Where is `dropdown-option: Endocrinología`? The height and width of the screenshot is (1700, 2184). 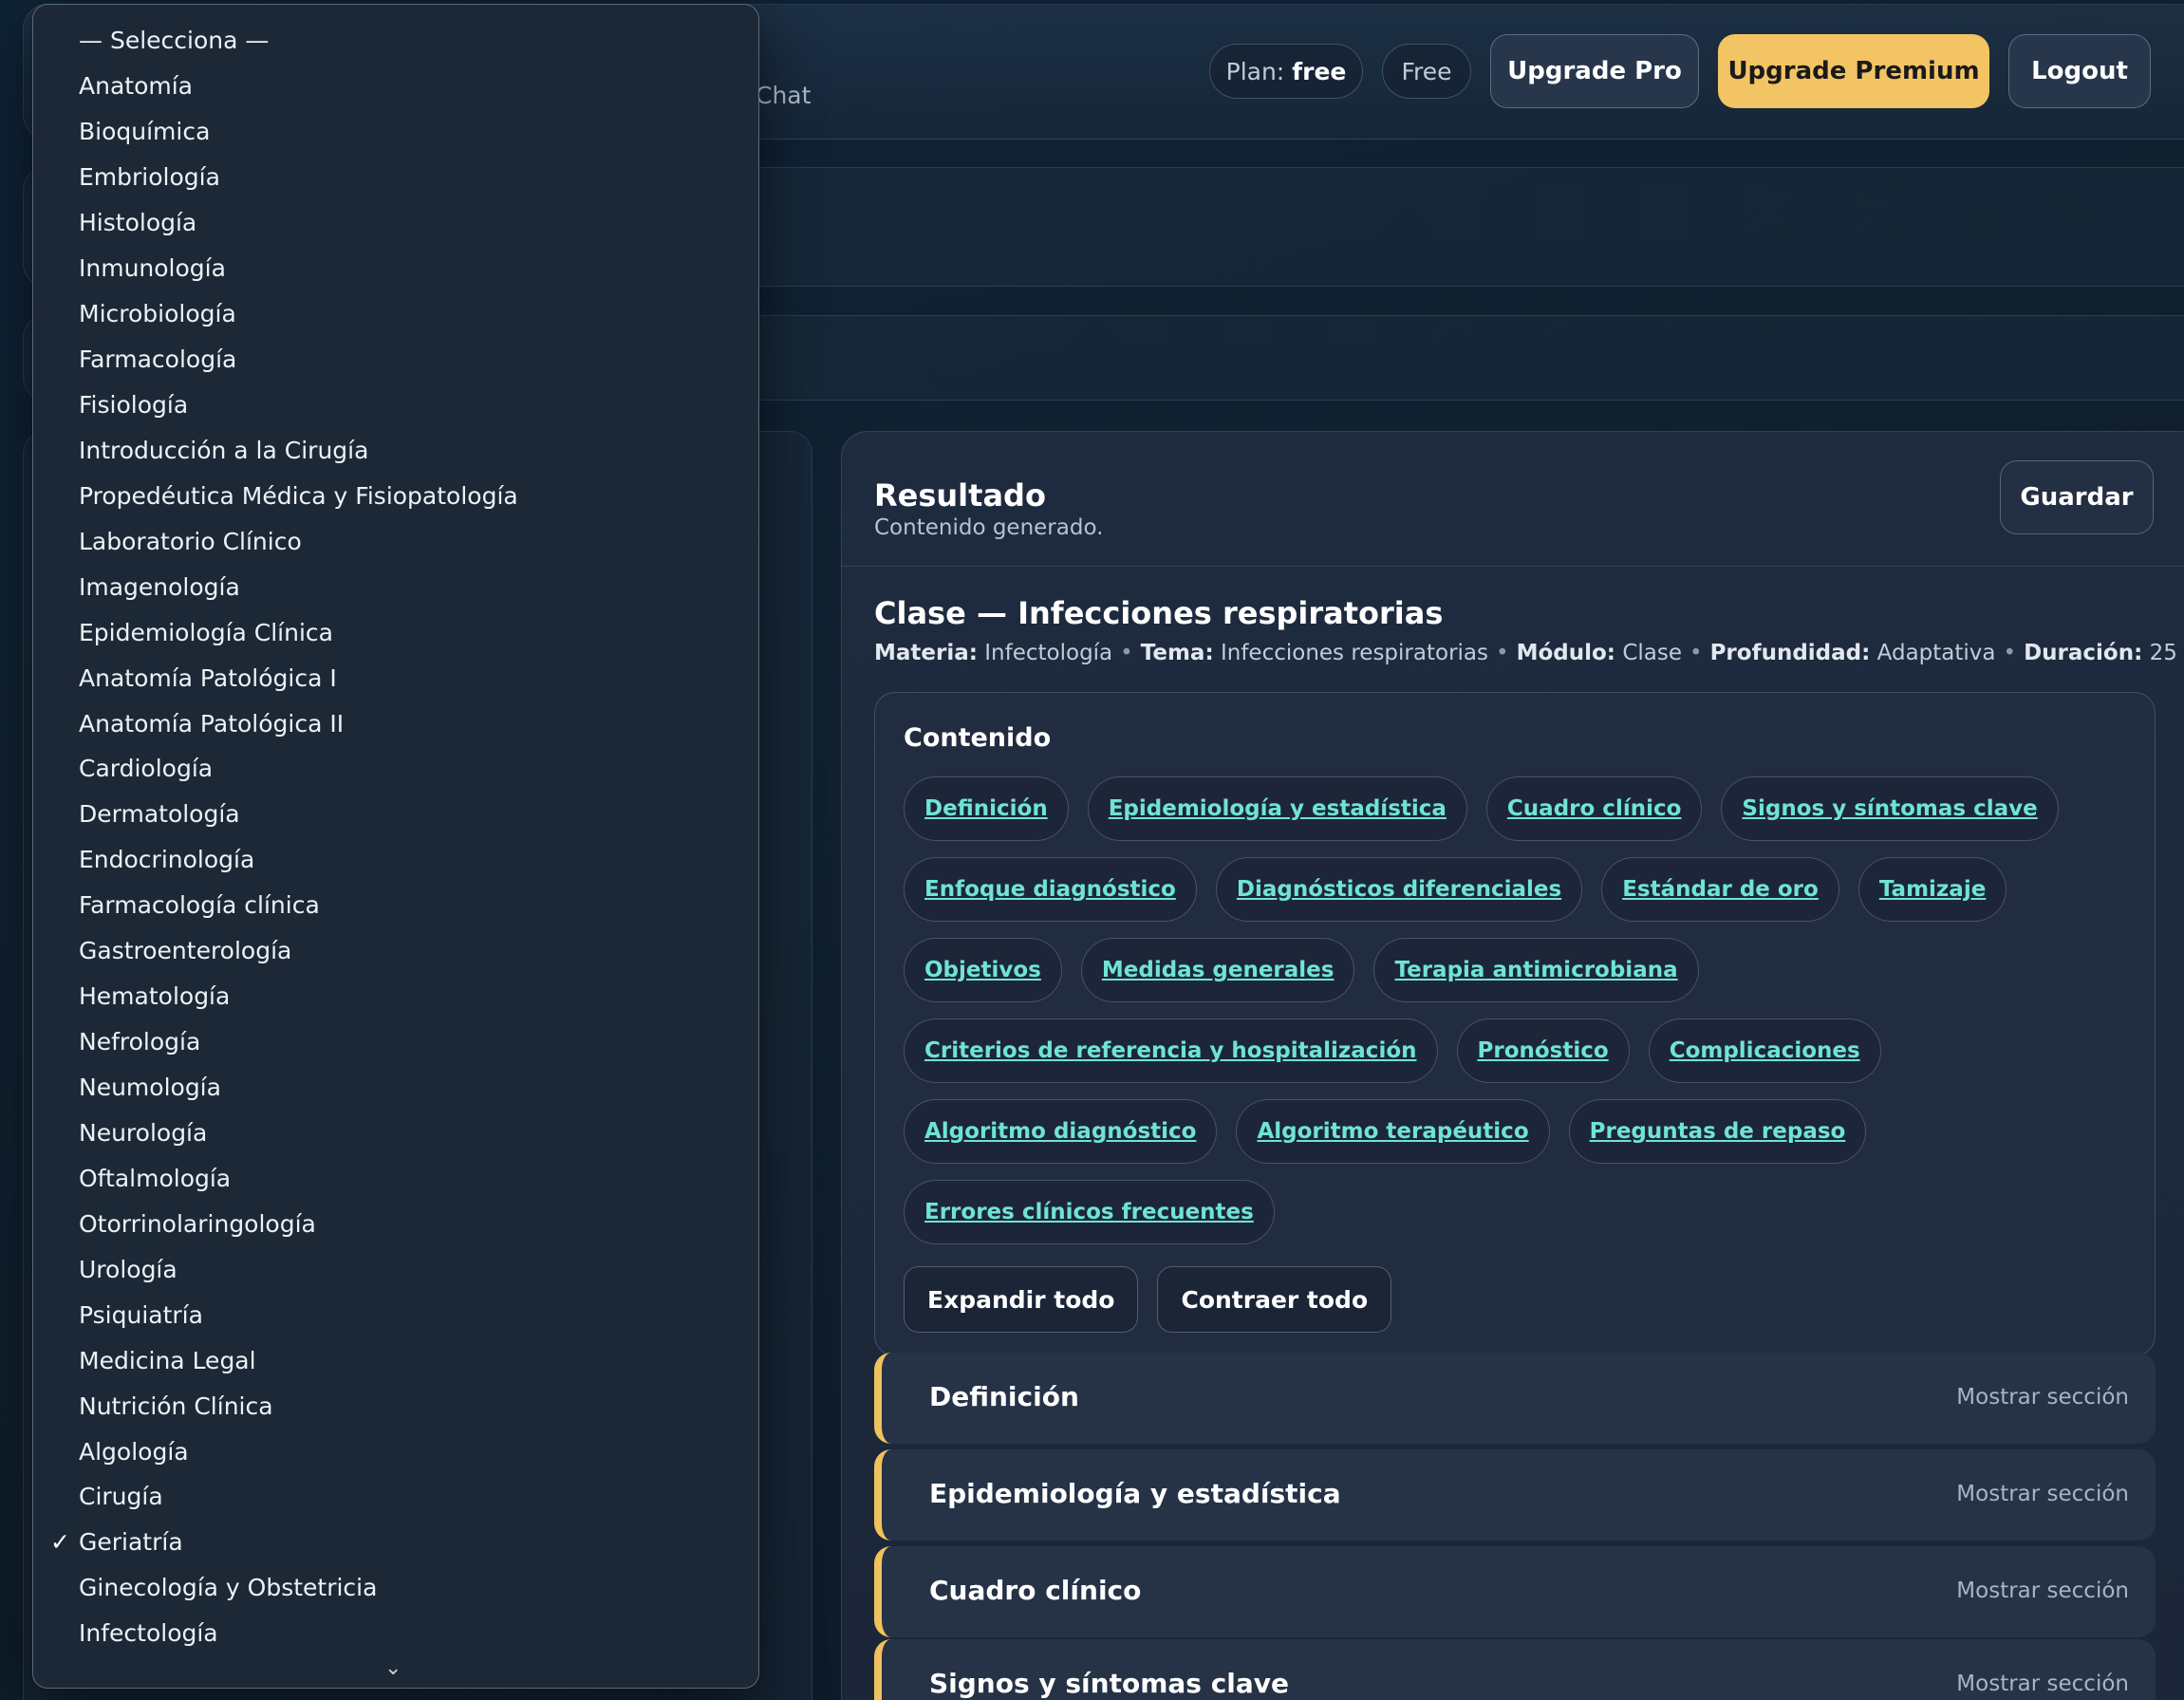
dropdown-option: Endocrinología is located at coordinates (395, 860).